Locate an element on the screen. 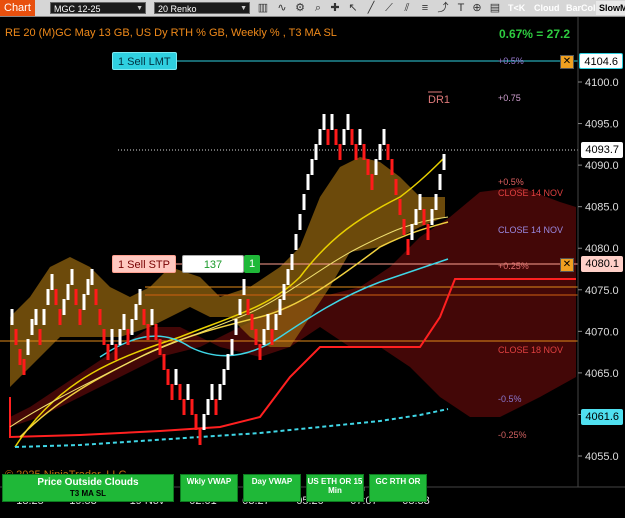  indicator-icon: ∿ is located at coordinates (282, 8).